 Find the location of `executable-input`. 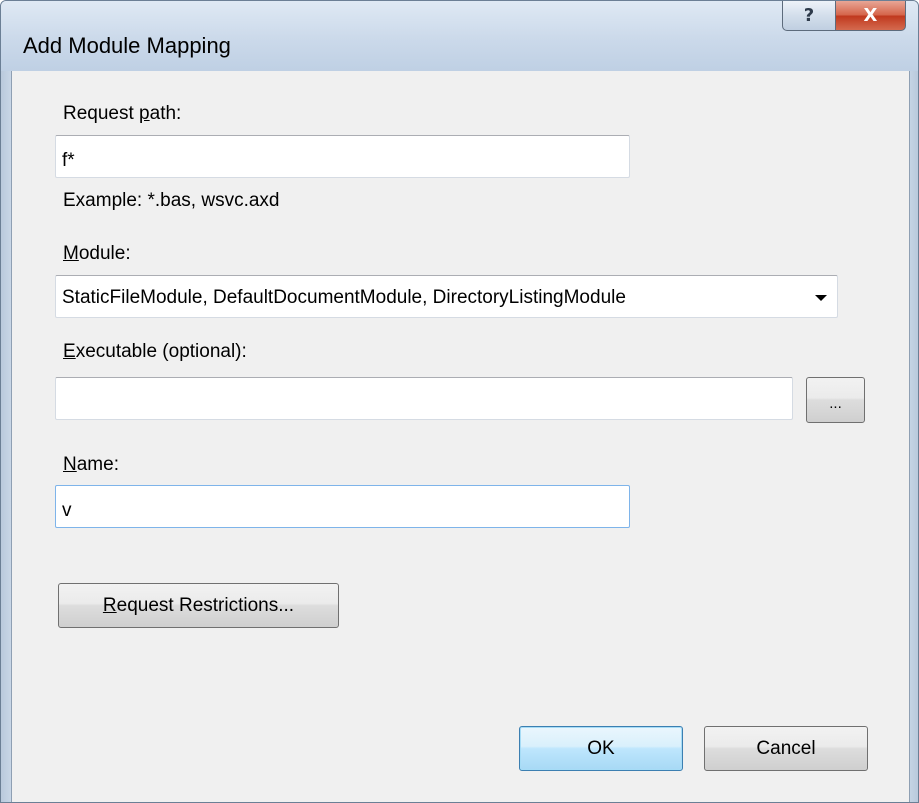

executable-input is located at coordinates (424, 398).